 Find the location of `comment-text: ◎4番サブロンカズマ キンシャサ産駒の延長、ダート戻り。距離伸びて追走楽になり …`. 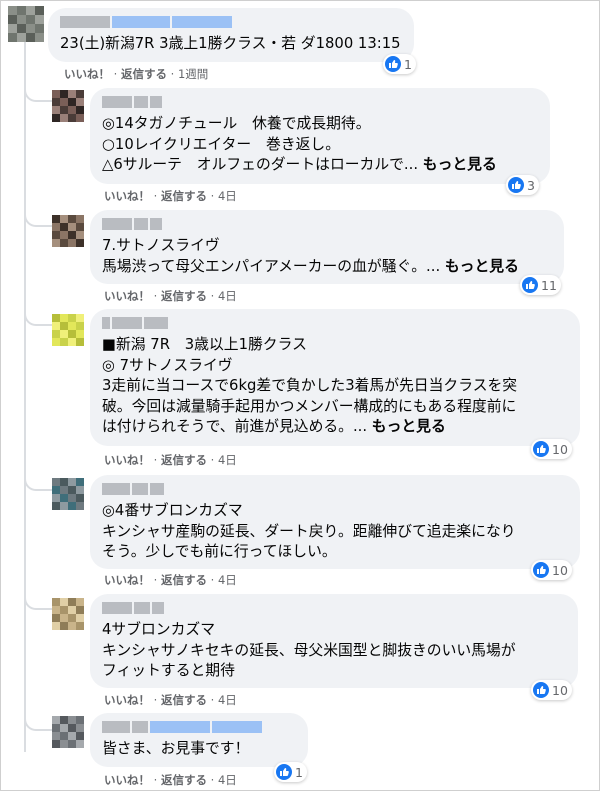

comment-text: ◎4番サブロンカズマ キンシャサ産駒の延長、ダート戻り。距離伸びて追走楽になり … is located at coordinates (309, 531).